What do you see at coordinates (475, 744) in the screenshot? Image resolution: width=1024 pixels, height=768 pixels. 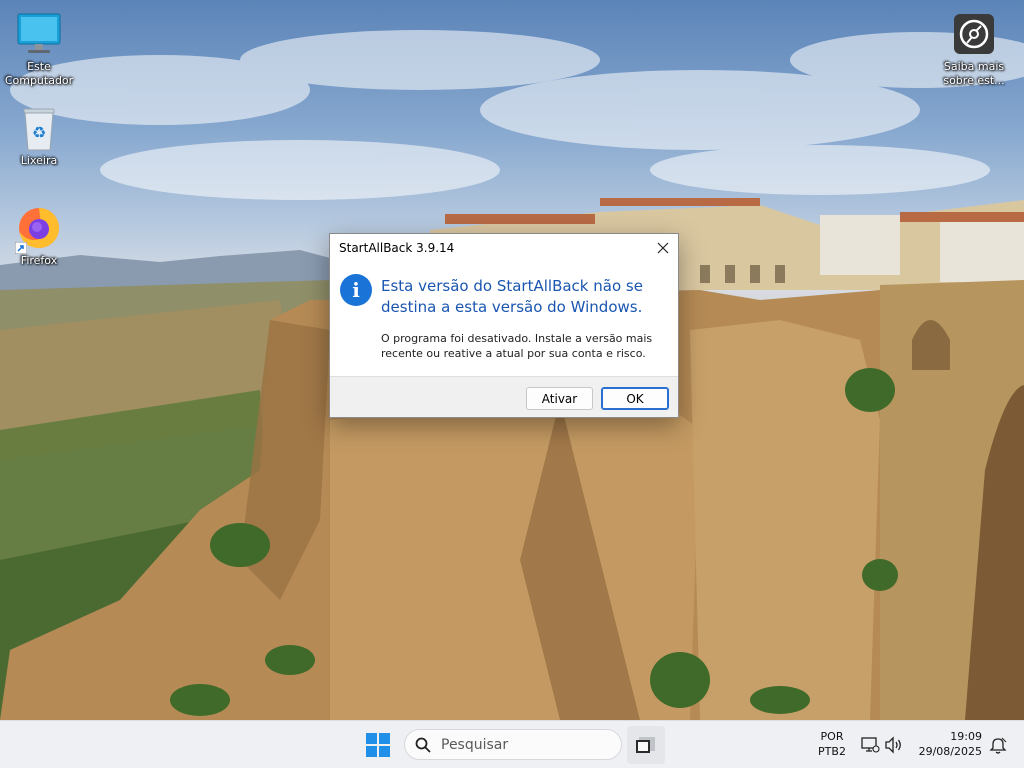 I see `search-placeholder: Pesquisar` at bounding box center [475, 744].